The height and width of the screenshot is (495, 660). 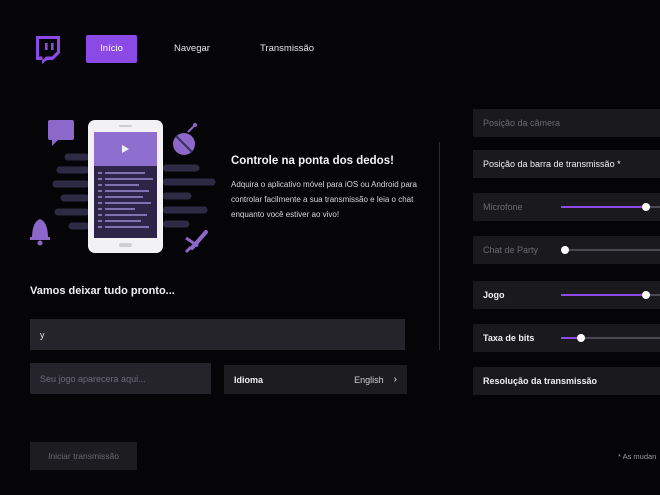 What do you see at coordinates (522, 123) in the screenshot?
I see `setting-label: Posição da câmera` at bounding box center [522, 123].